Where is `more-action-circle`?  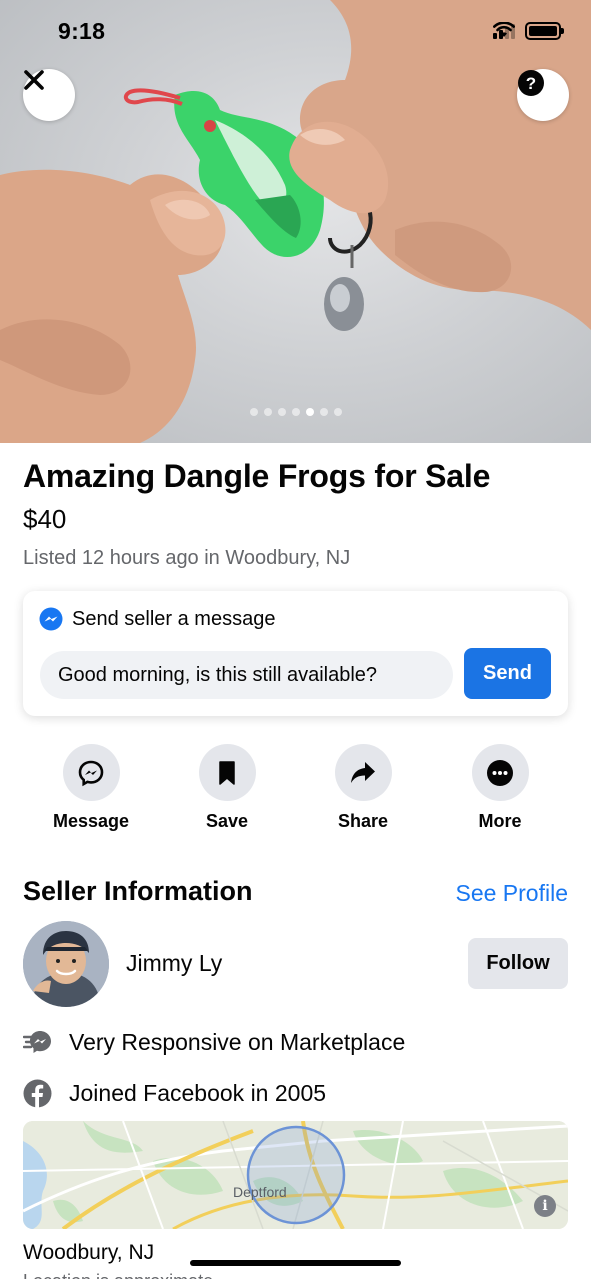
more-action-circle is located at coordinates (500, 772).